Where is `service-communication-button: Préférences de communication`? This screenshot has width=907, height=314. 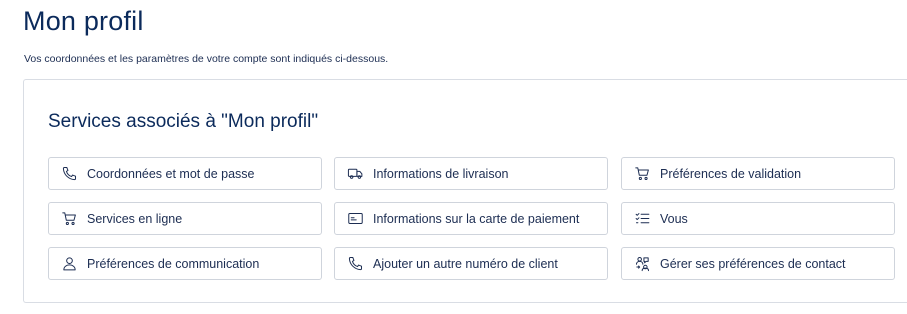 service-communication-button: Préférences de communication is located at coordinates (185, 263).